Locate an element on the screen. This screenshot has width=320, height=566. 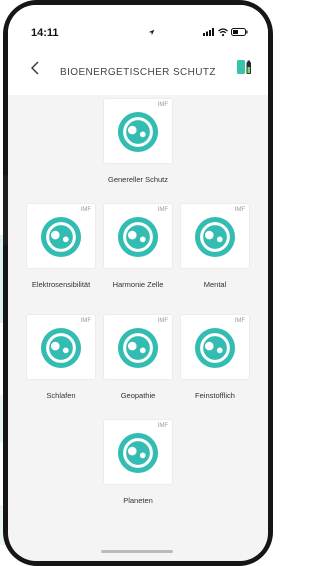
location-arrow-icon is located at coordinates (151, 32).